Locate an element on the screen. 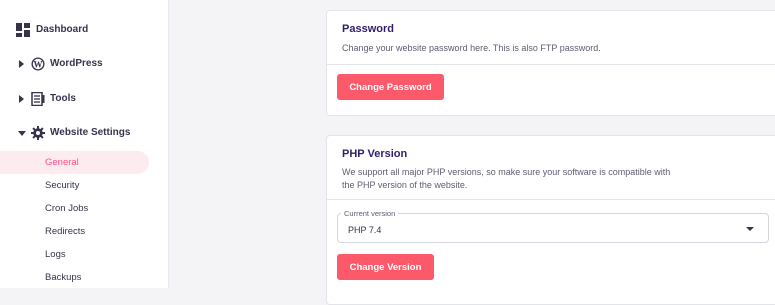 Image resolution: width=775 pixels, height=305 pixels. sidebar-item-label: Dashboard is located at coordinates (62, 29).